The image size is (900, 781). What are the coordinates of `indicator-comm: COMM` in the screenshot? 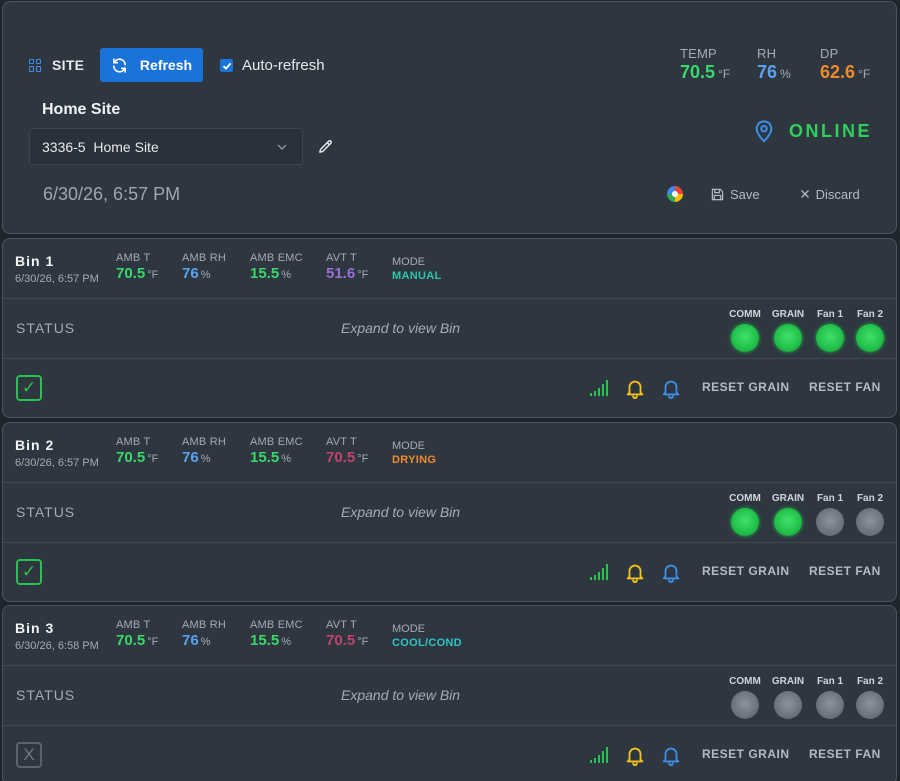 It's located at (745, 514).